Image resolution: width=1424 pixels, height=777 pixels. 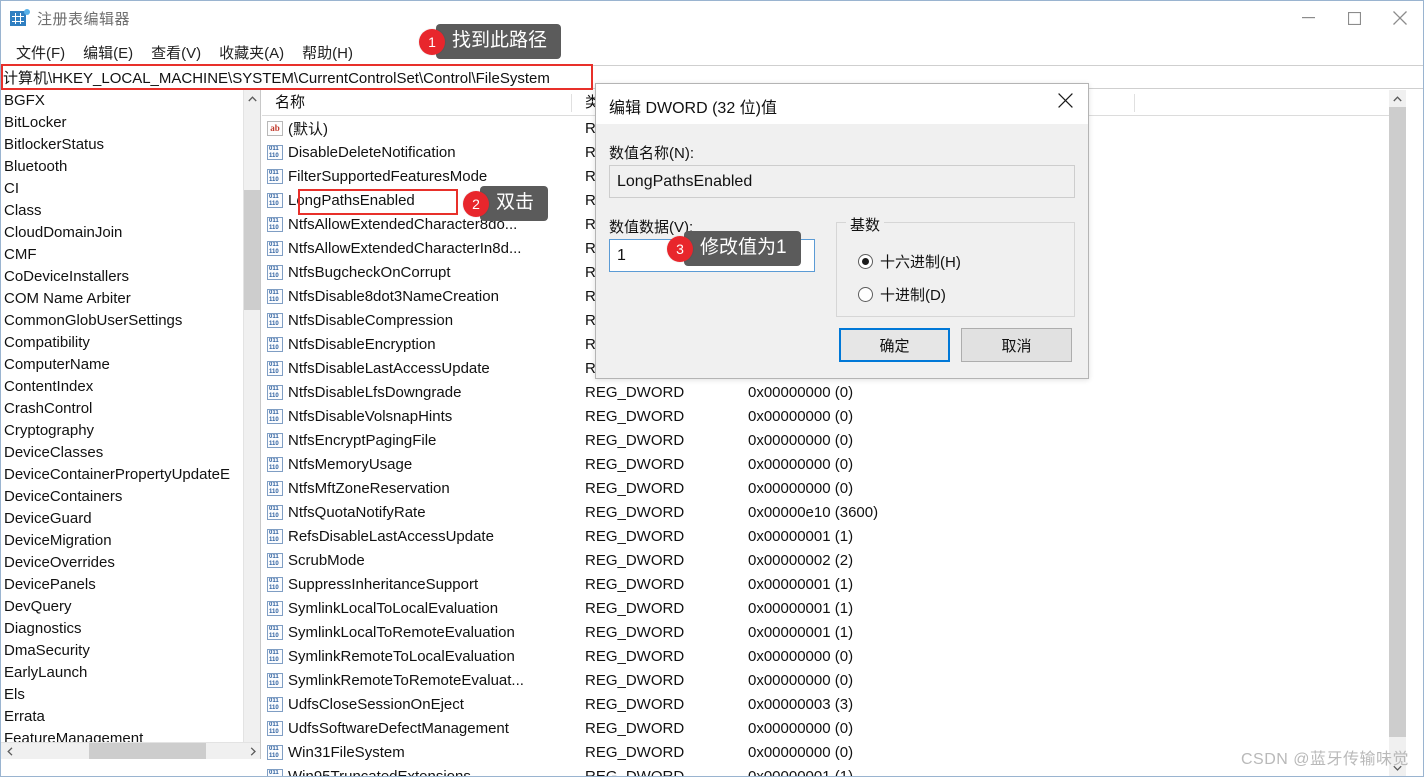 What do you see at coordinates (251, 52) in the screenshot?
I see `menu-favorites: 收藏夹(A)` at bounding box center [251, 52].